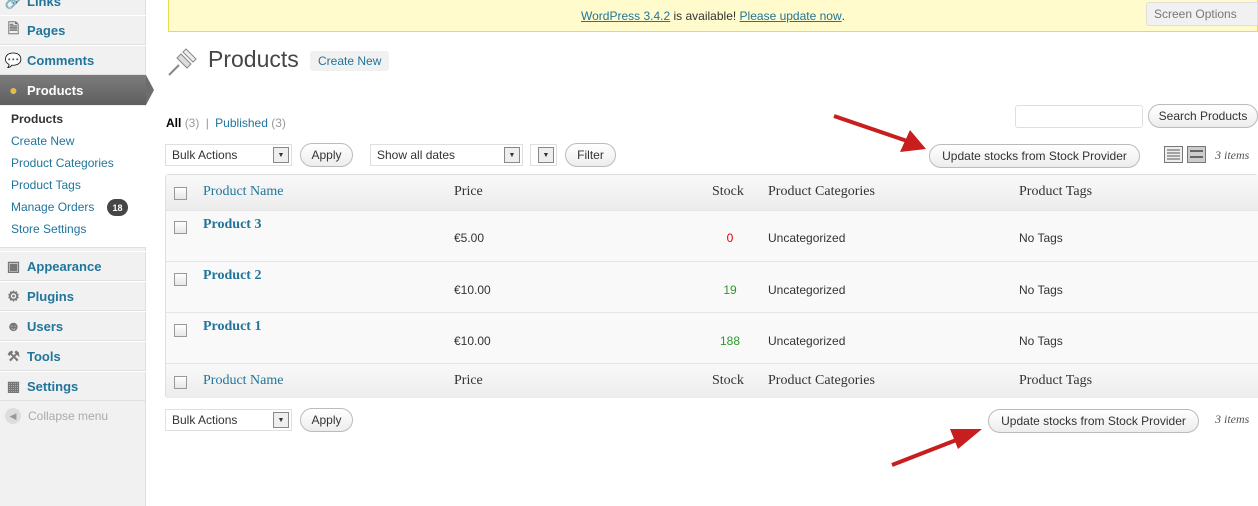 Image resolution: width=1258 pixels, height=506 pixels. I want to click on submenu-product-categories: Product Categories, so click(62, 163).